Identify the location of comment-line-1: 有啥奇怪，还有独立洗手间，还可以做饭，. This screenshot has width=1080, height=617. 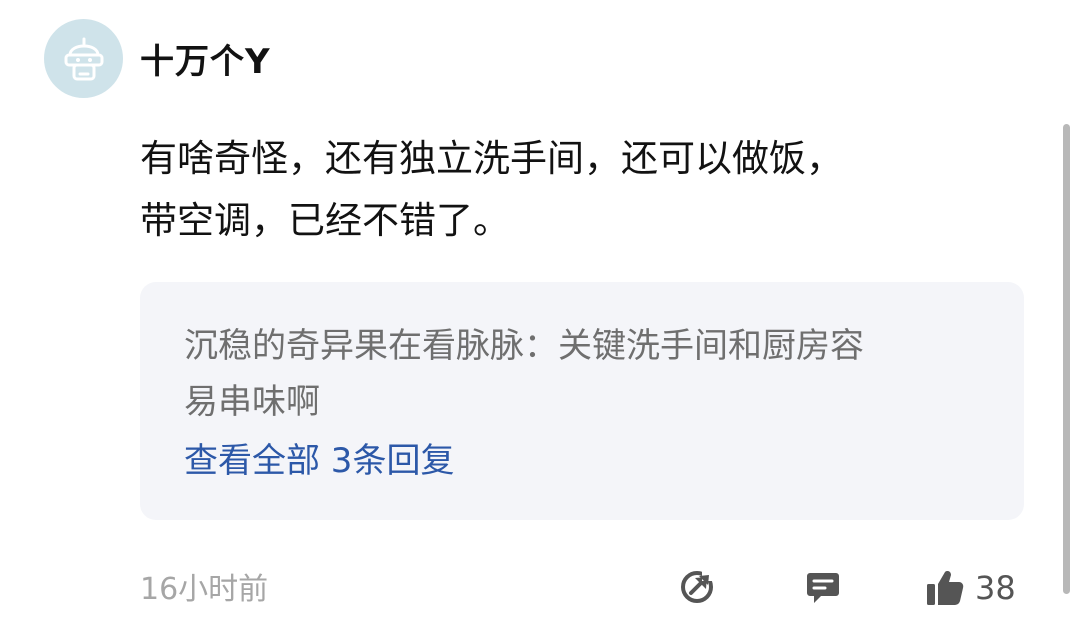
(491, 158).